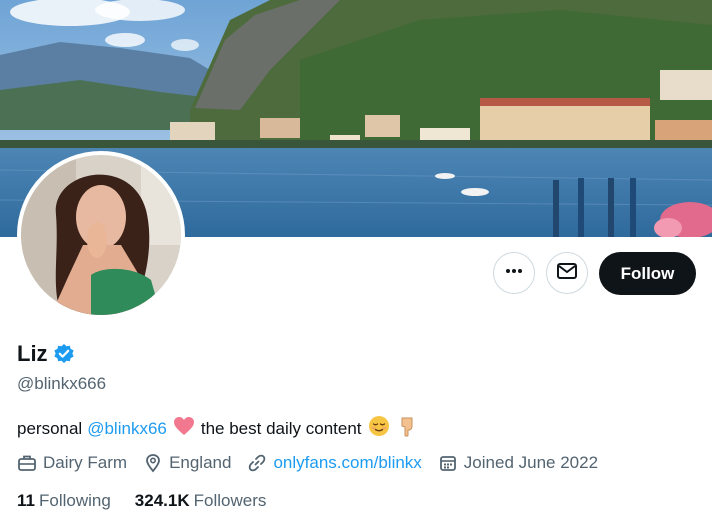 The width and height of the screenshot is (712, 518). I want to click on location-text: England, so click(200, 462).